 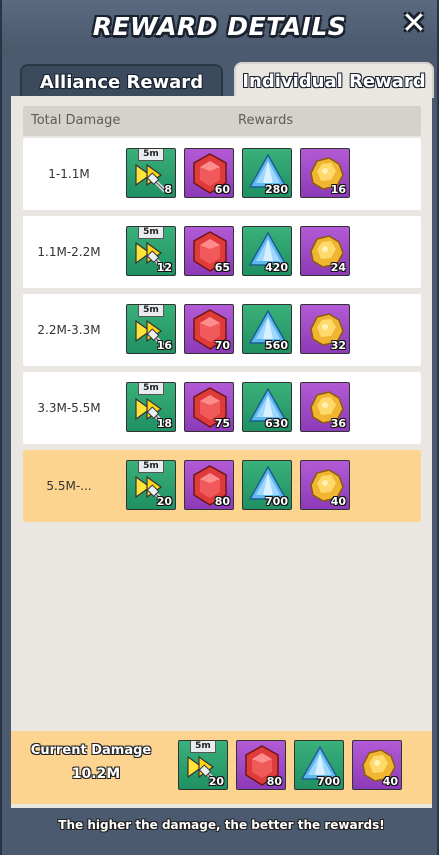 I want to click on item-quantity: 60, so click(x=222, y=189).